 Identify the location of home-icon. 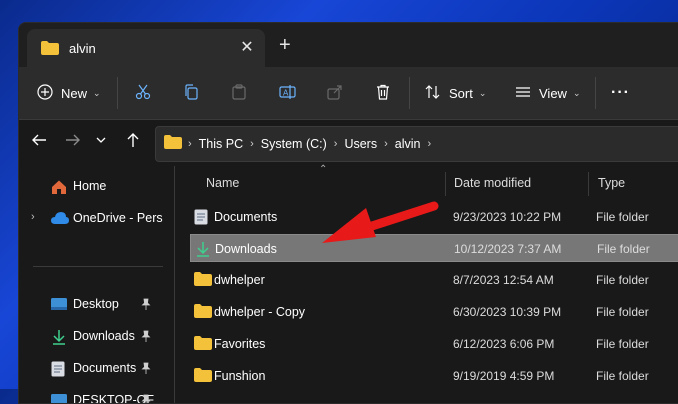
(59, 188).